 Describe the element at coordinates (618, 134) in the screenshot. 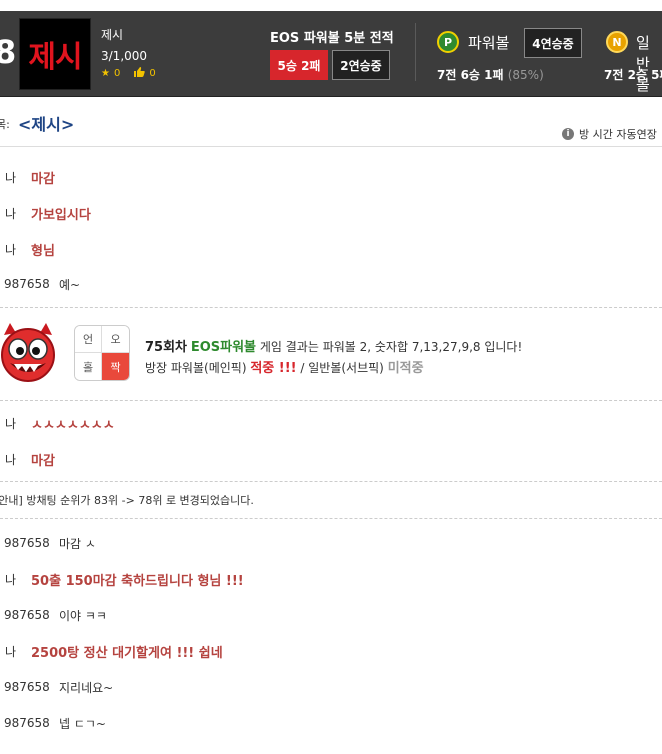

I see `auto-extend-label: 방 시간 자동연장` at that location.